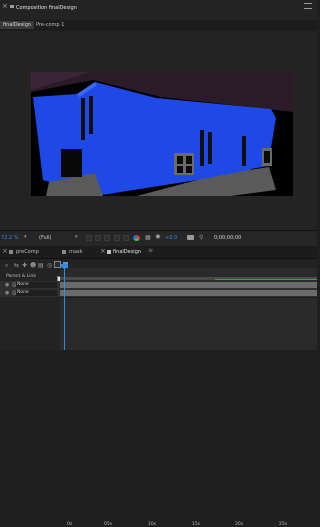  Describe the element at coordinates (152, 524) in the screenshot. I see `ruler-tick-label: 10s` at that location.